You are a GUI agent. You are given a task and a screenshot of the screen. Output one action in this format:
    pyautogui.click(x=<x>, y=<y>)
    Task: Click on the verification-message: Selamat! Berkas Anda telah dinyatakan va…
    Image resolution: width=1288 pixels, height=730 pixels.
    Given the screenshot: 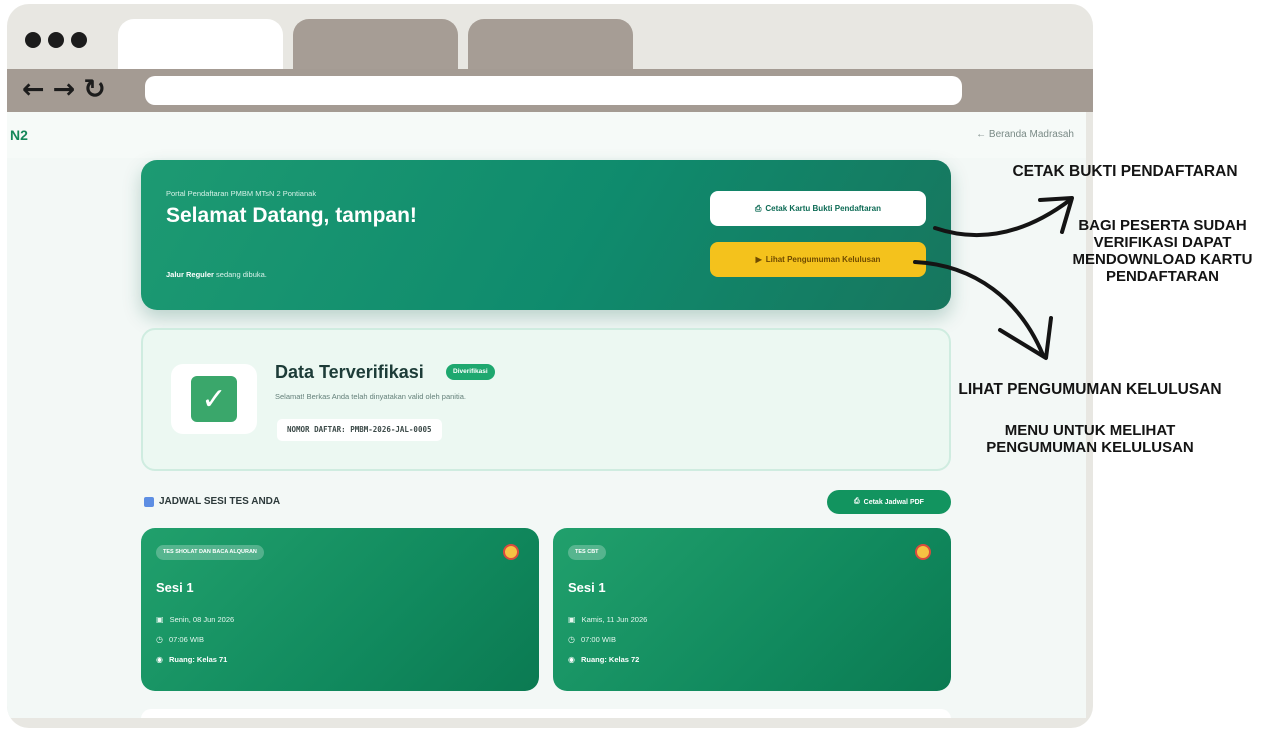 What is the action you would take?
    pyautogui.click(x=370, y=396)
    